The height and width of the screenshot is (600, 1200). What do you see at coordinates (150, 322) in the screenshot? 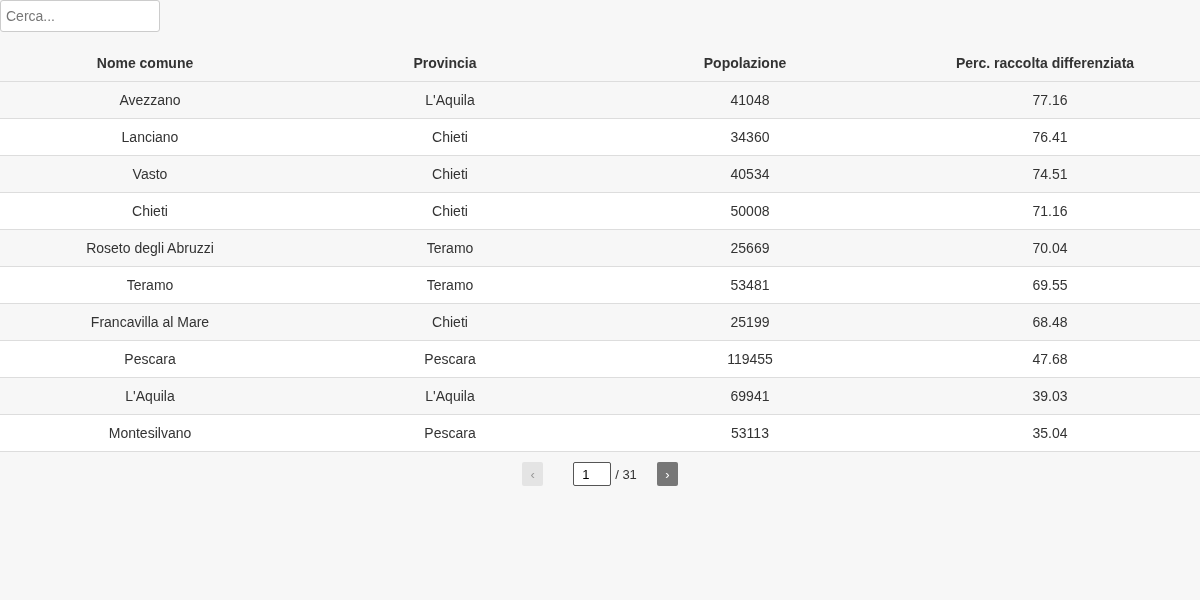
I see `table-cell: Francavilla al Mare` at bounding box center [150, 322].